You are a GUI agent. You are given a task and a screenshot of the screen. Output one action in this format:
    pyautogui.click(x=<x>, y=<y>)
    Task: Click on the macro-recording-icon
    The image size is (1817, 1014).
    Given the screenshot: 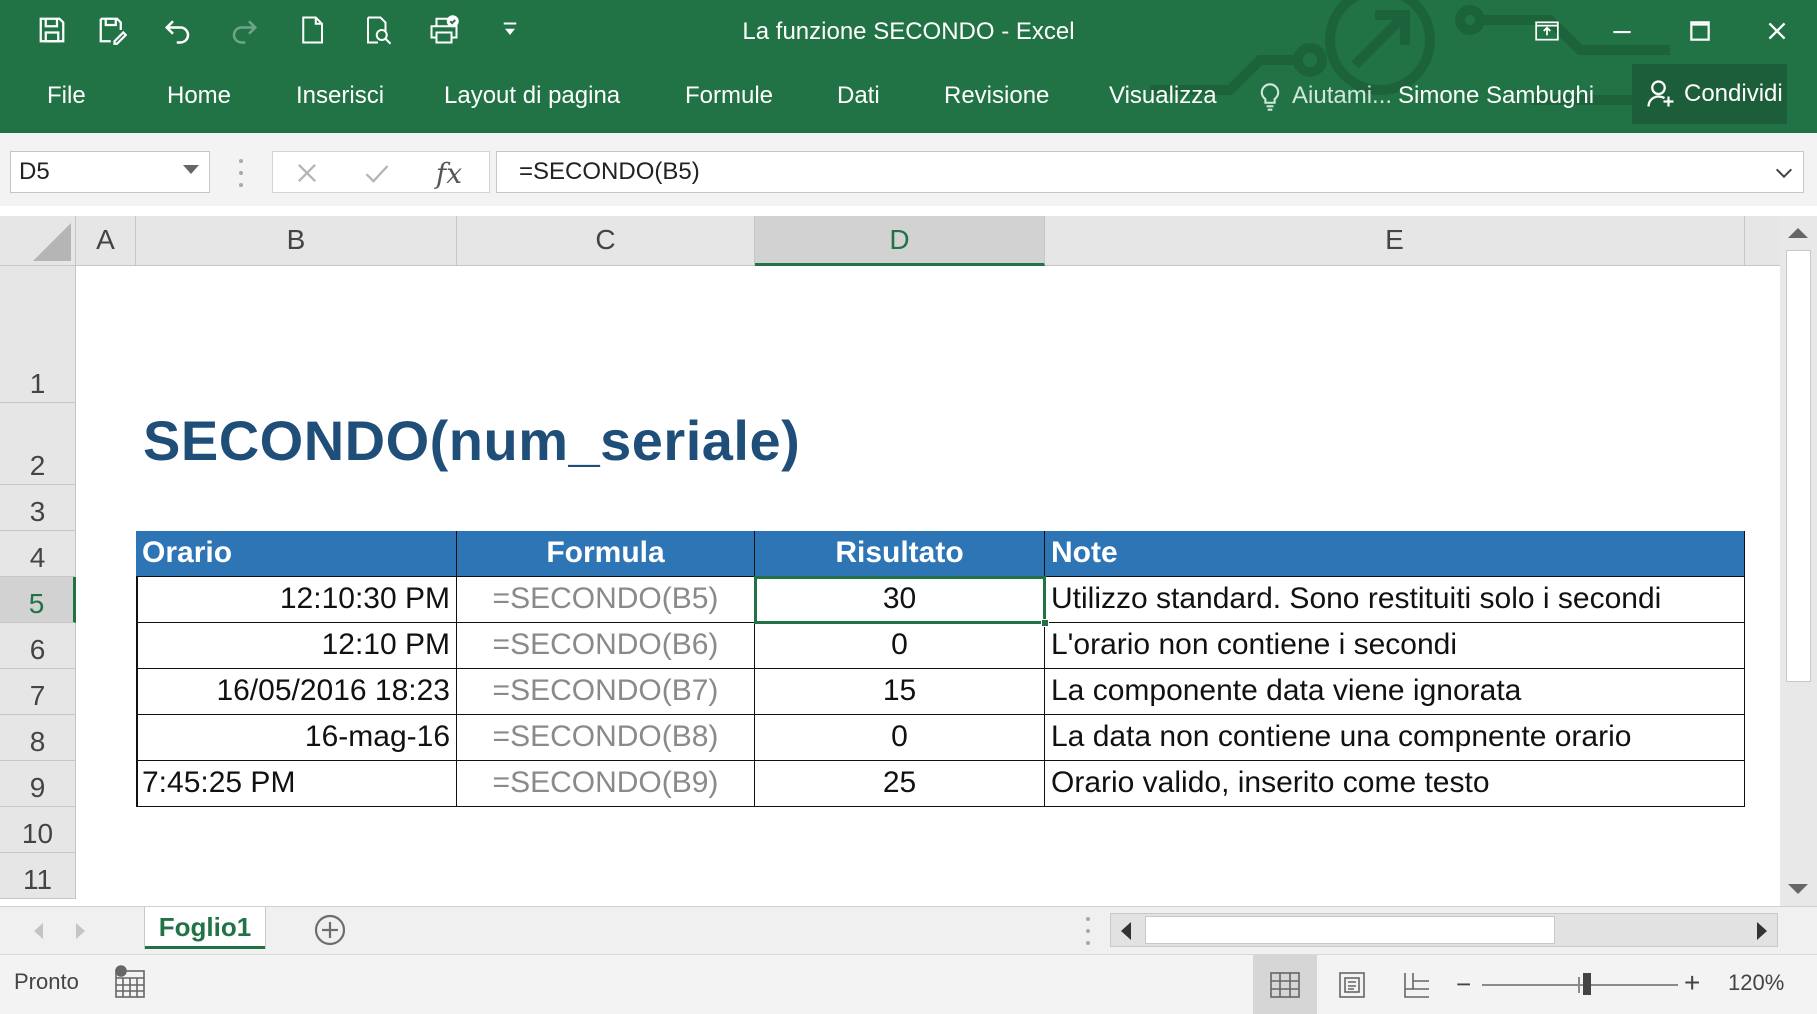 What is the action you would take?
    pyautogui.click(x=130, y=983)
    